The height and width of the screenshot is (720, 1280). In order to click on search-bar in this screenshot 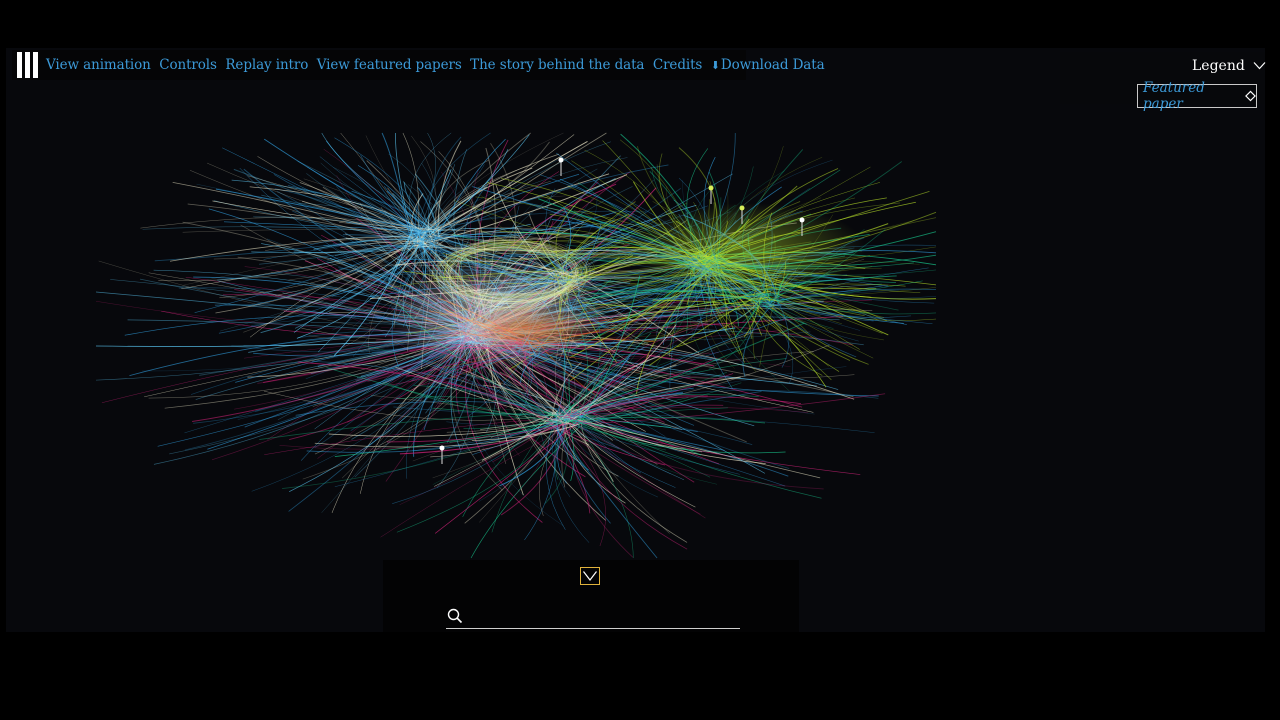, I will do `click(593, 616)`.